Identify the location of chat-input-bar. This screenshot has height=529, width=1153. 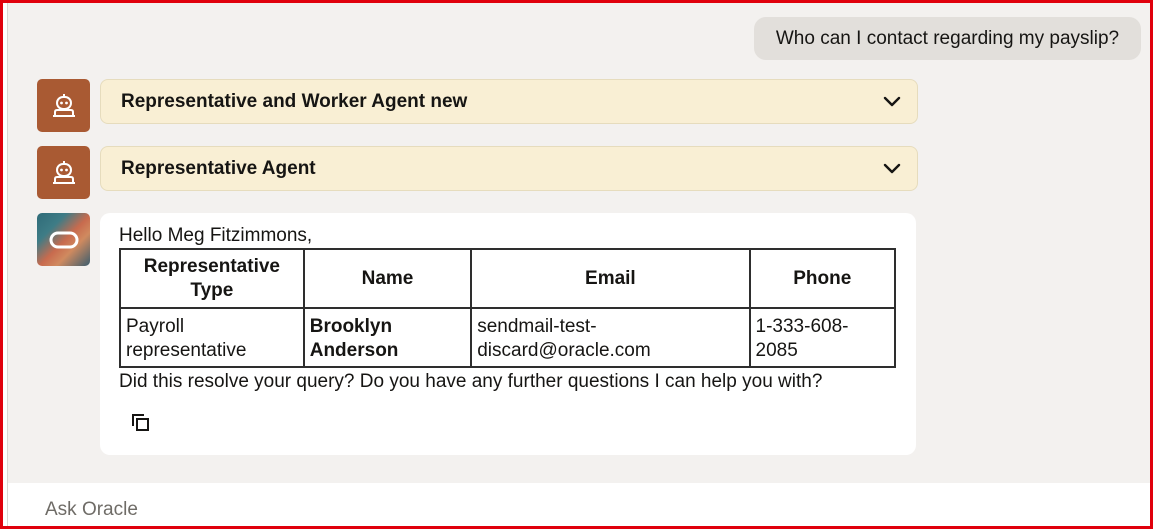
(579, 504).